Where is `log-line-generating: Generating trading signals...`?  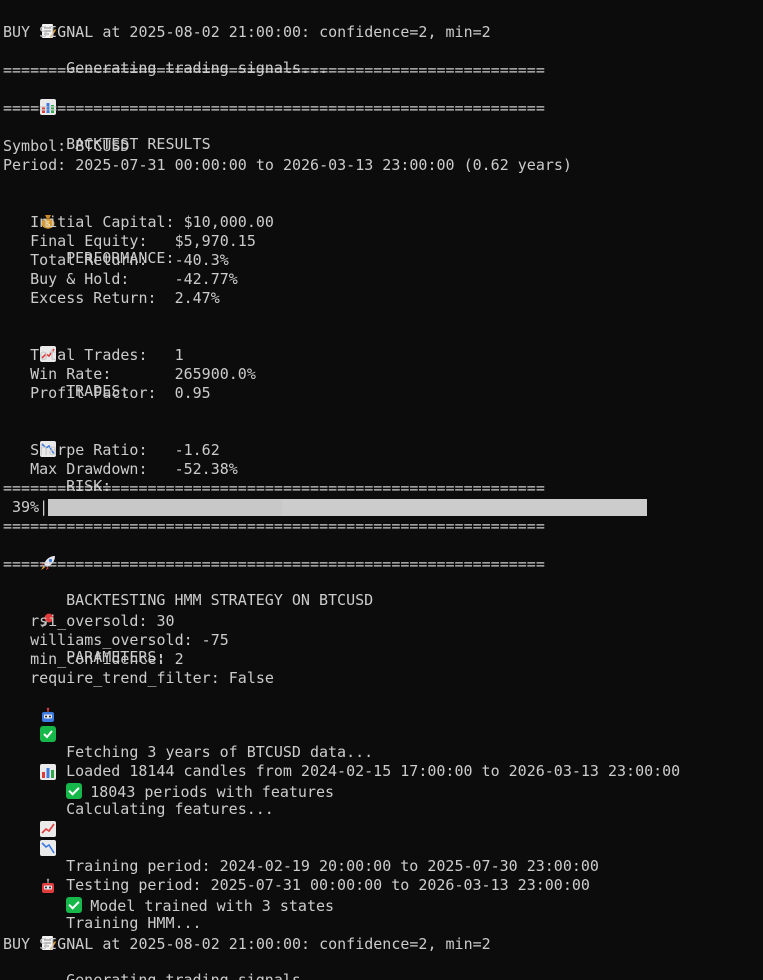 log-line-generating: Generating trading signals... is located at coordinates (165, 40).